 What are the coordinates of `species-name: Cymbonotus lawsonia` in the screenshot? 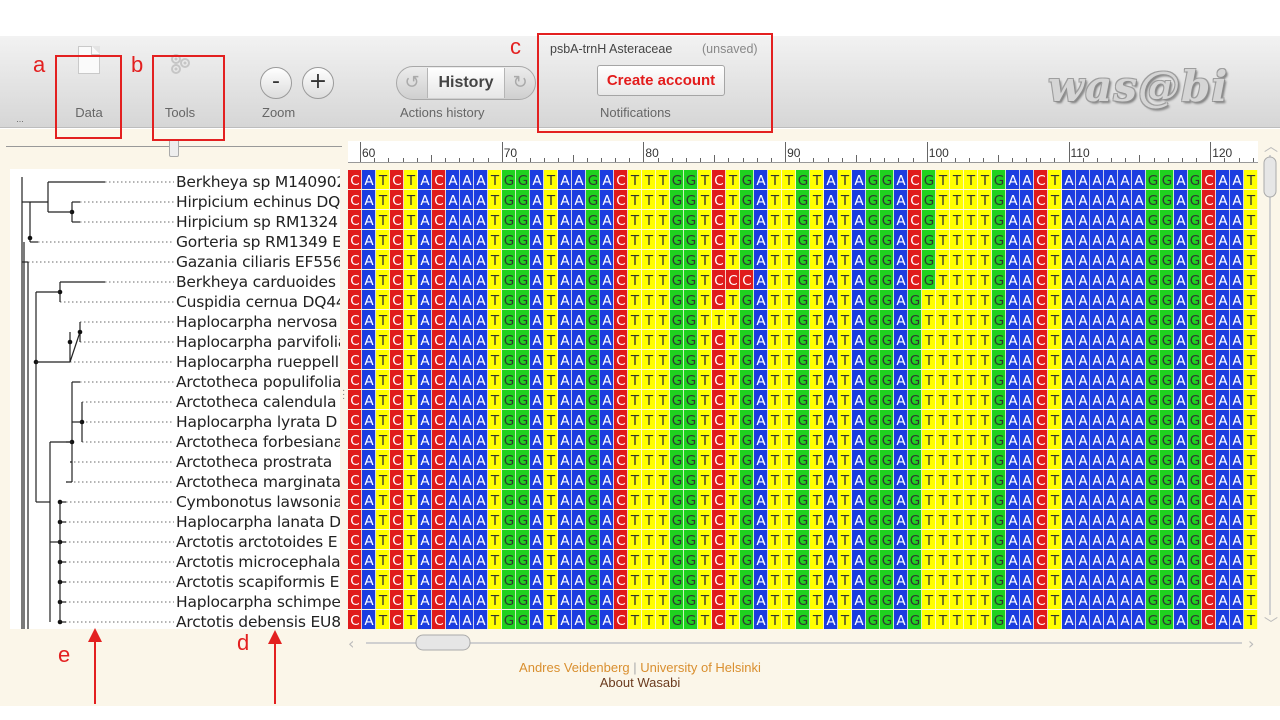 It's located at (258, 502).